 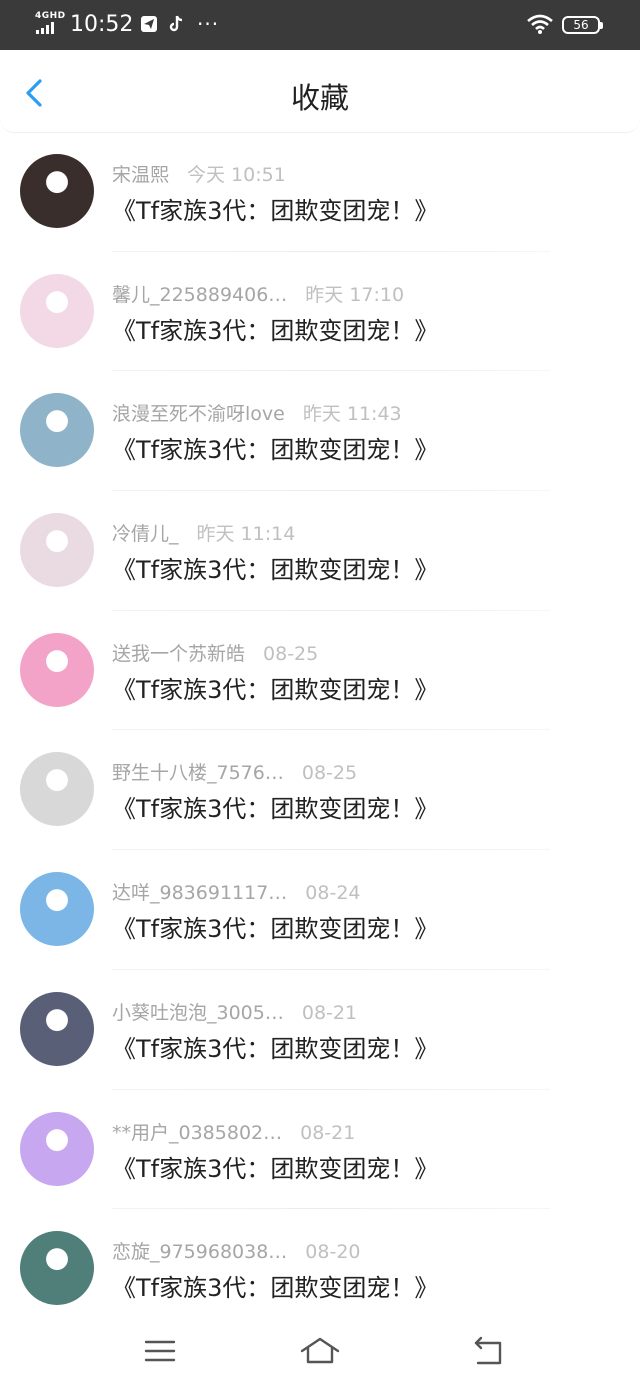 I want to click on telegram-icon, so click(x=149, y=24).